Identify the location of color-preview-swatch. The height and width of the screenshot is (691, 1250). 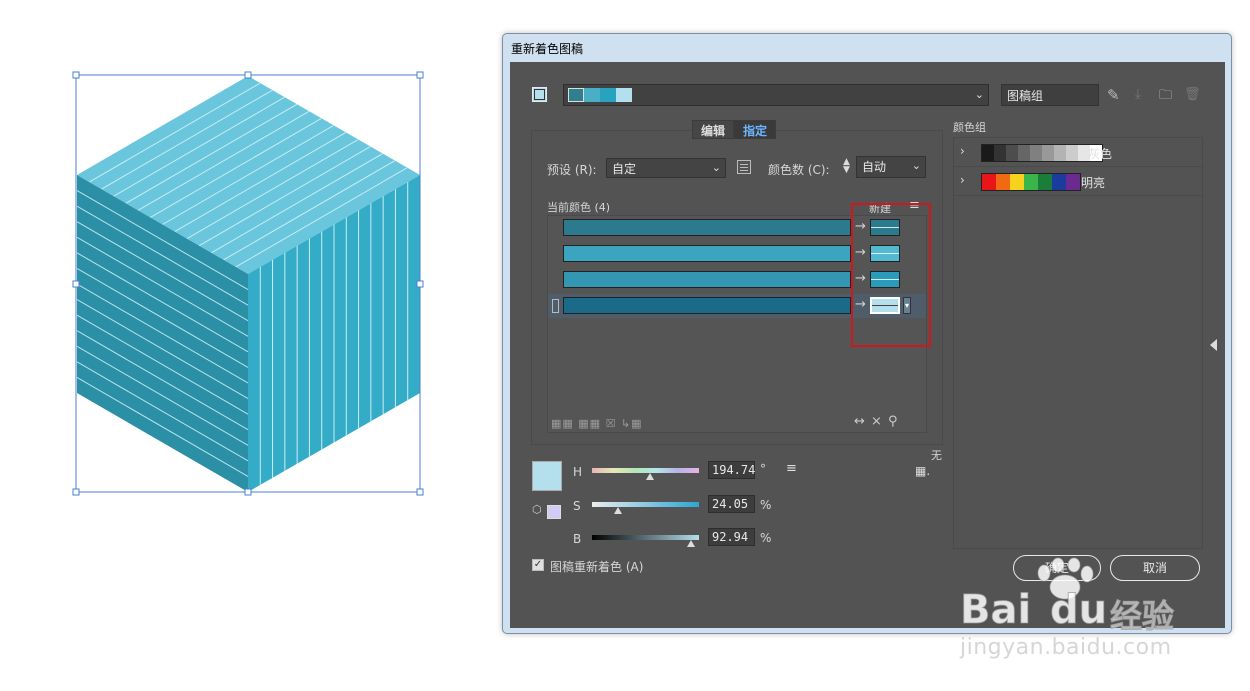
(547, 476).